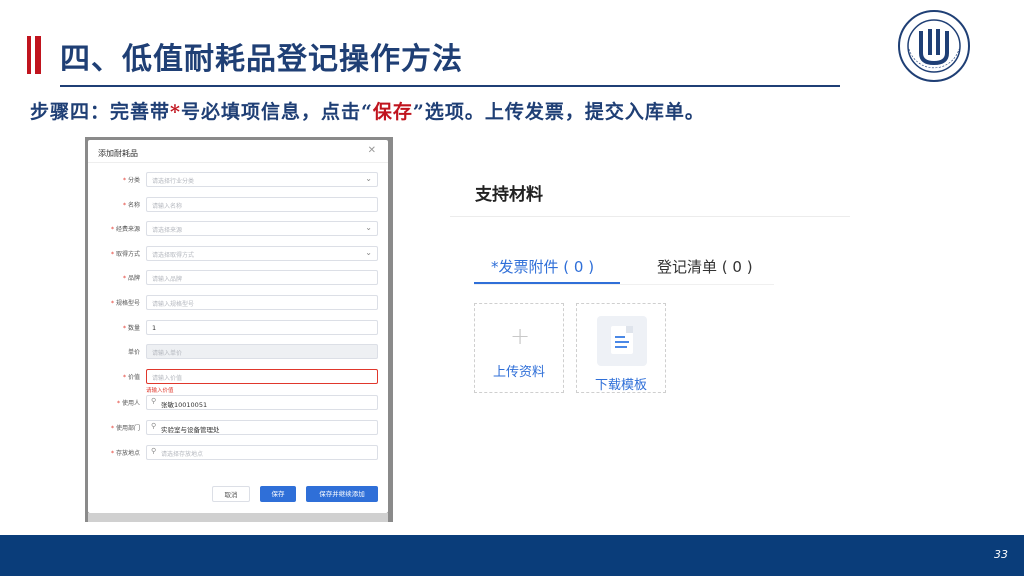 This screenshot has height=576, width=1024. I want to click on tab-registration-list: 登记清单 ( 0 ), so click(705, 266).